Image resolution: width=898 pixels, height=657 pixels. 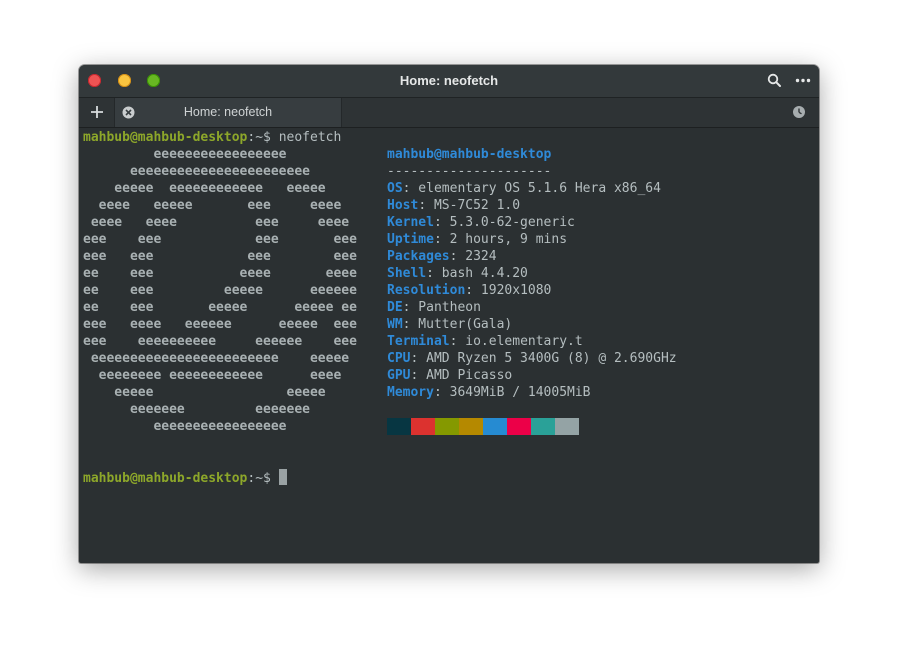 I want to click on ascii-logo-line: eee eeeeeeeeee eeeeee eee, so click(x=220, y=341).